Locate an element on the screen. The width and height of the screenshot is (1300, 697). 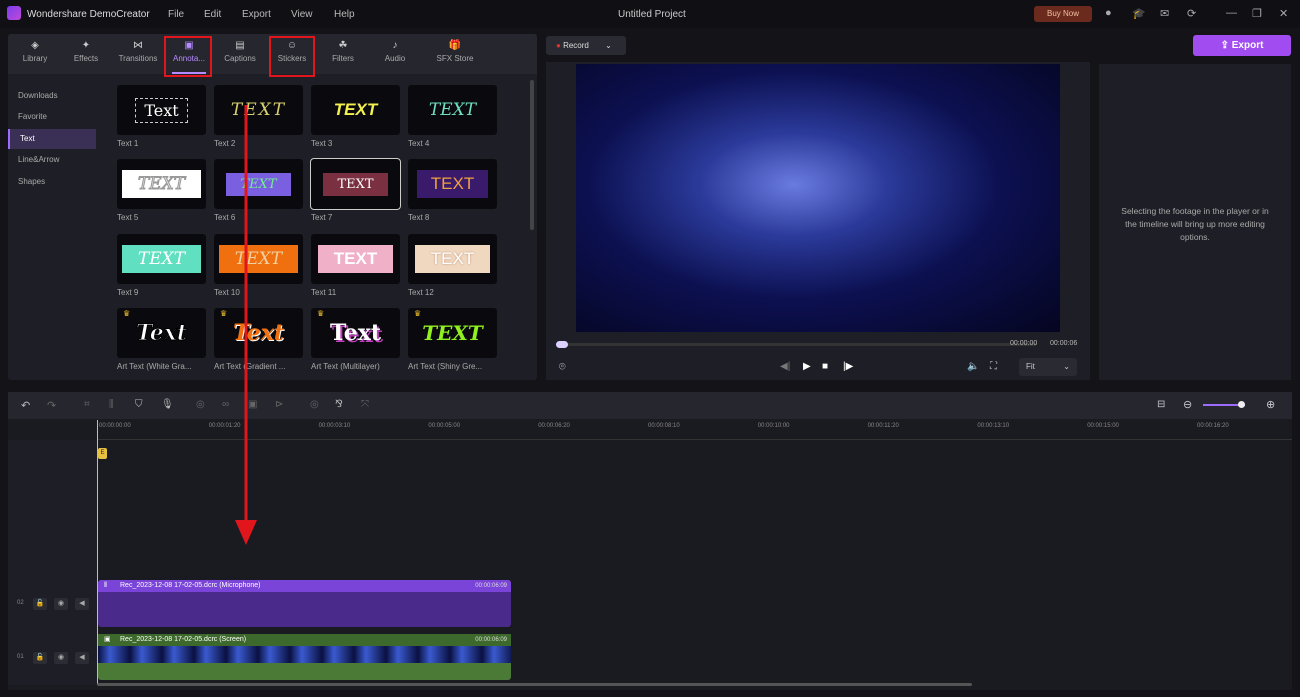
ruler-tick-label: 00:00:15:00 is located at coordinates (1103, 426).